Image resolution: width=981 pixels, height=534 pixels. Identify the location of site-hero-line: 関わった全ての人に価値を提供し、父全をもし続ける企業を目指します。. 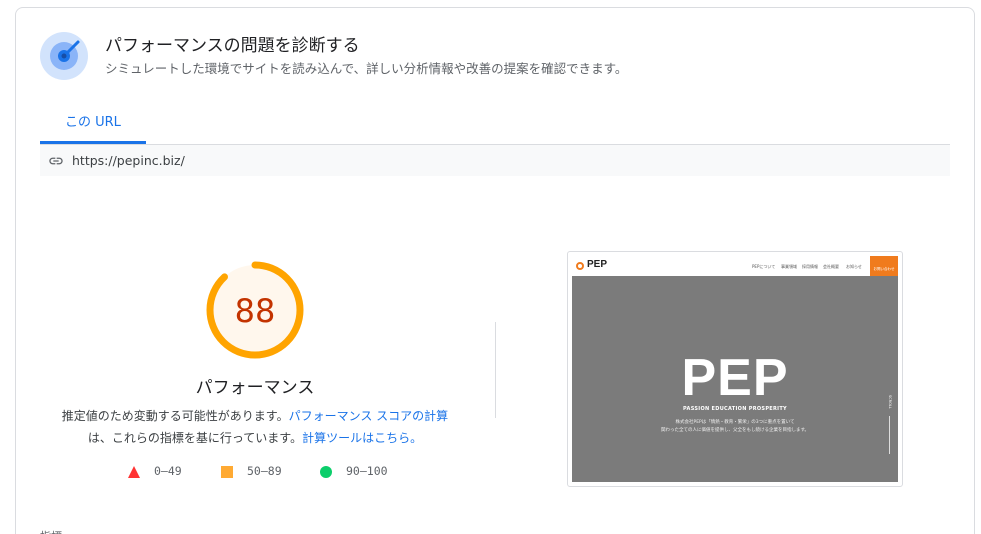
(735, 430).